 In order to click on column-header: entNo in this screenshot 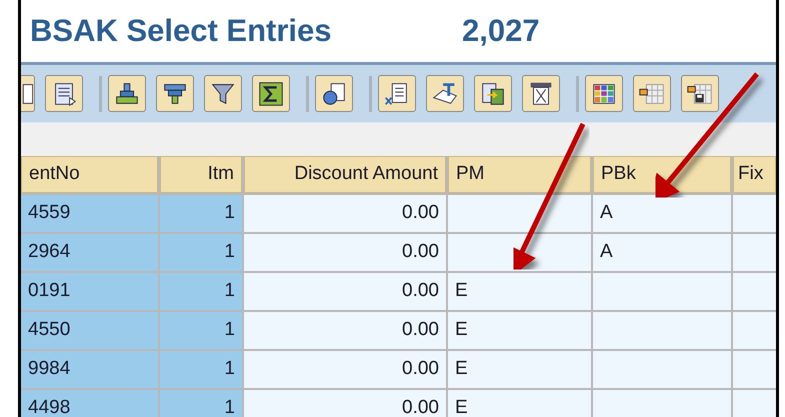, I will do `click(89, 174)`.